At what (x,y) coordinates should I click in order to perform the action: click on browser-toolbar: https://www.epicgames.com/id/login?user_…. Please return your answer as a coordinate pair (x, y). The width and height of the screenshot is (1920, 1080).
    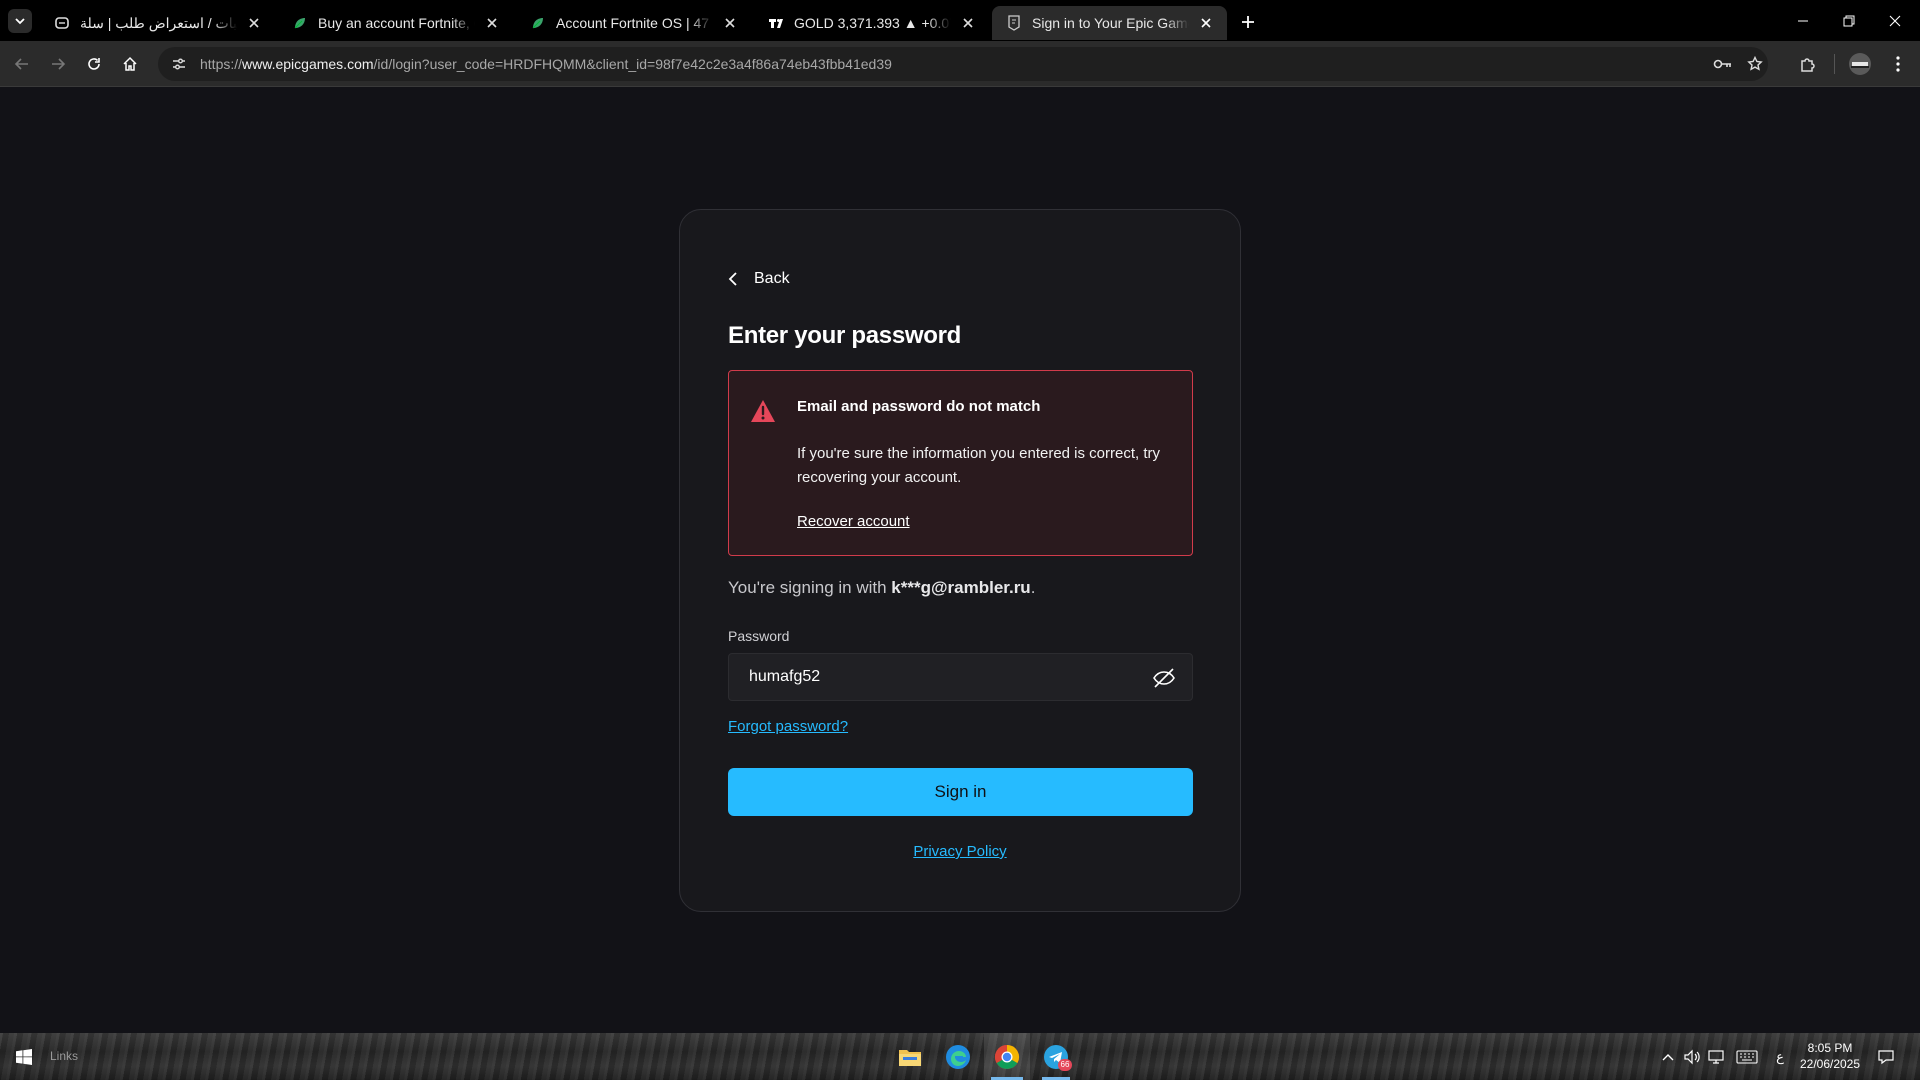
    Looking at the image, I should click on (960, 64).